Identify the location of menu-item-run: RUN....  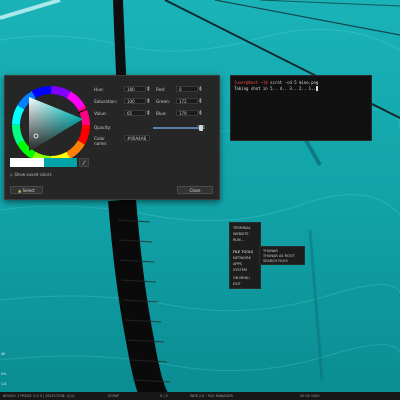
(238, 240).